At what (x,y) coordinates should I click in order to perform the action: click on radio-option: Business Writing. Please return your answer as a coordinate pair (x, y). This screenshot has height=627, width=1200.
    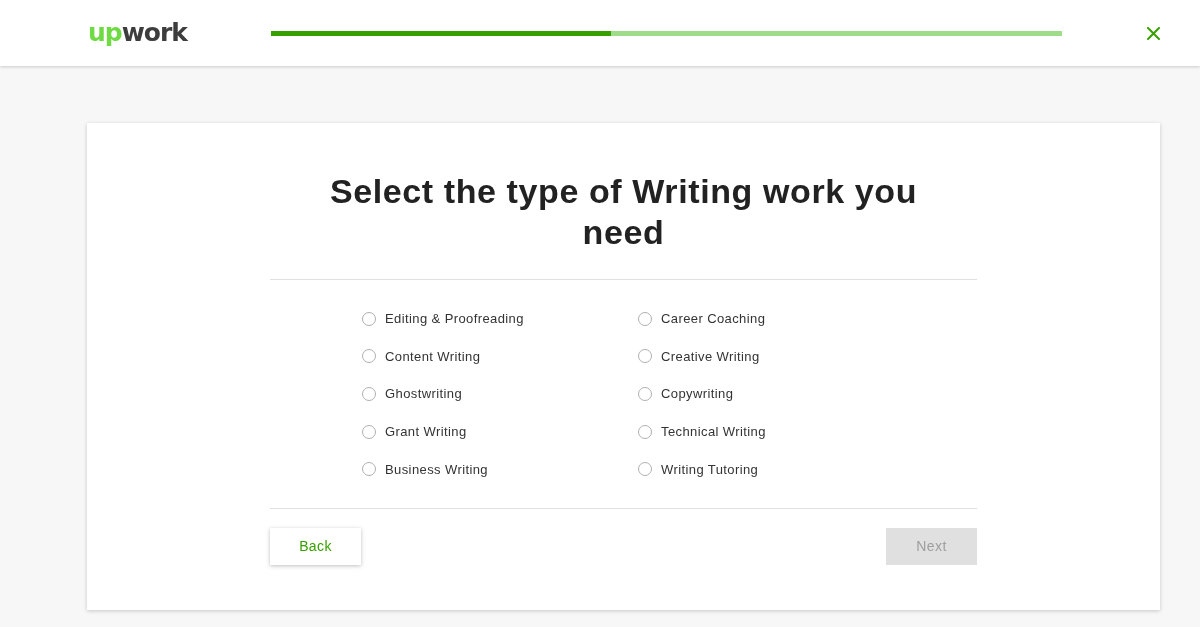
    Looking at the image, I should click on (425, 469).